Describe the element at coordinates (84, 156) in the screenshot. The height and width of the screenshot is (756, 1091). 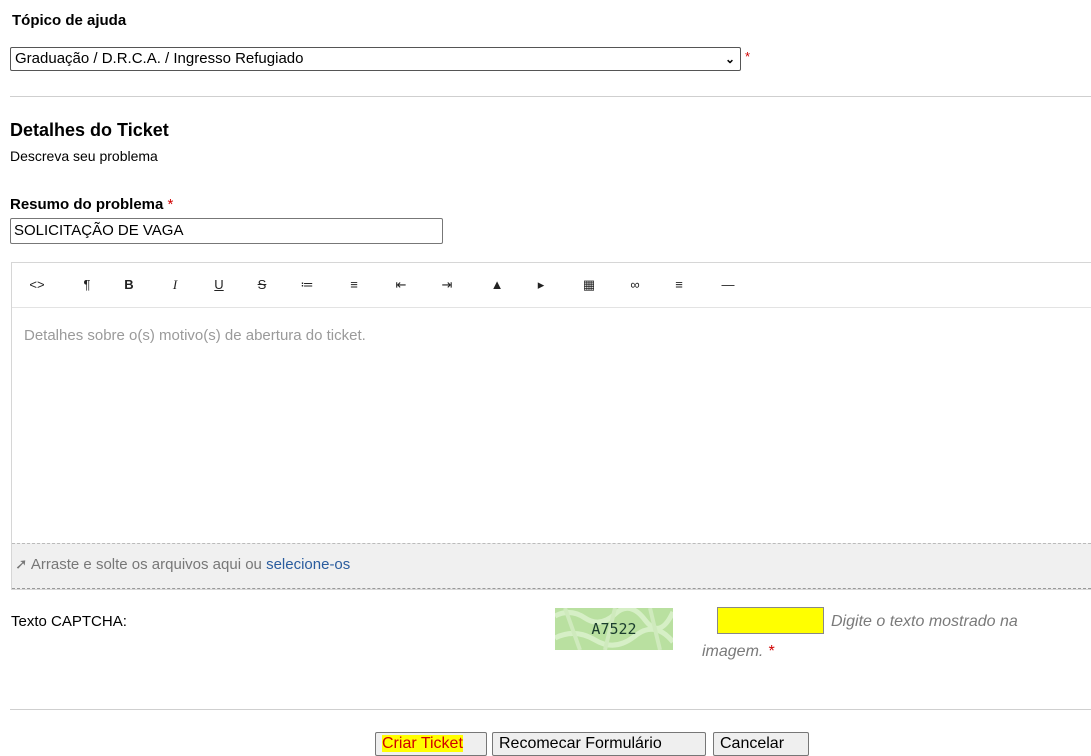
I see `section-subtitle: Descreva seu problema` at that location.